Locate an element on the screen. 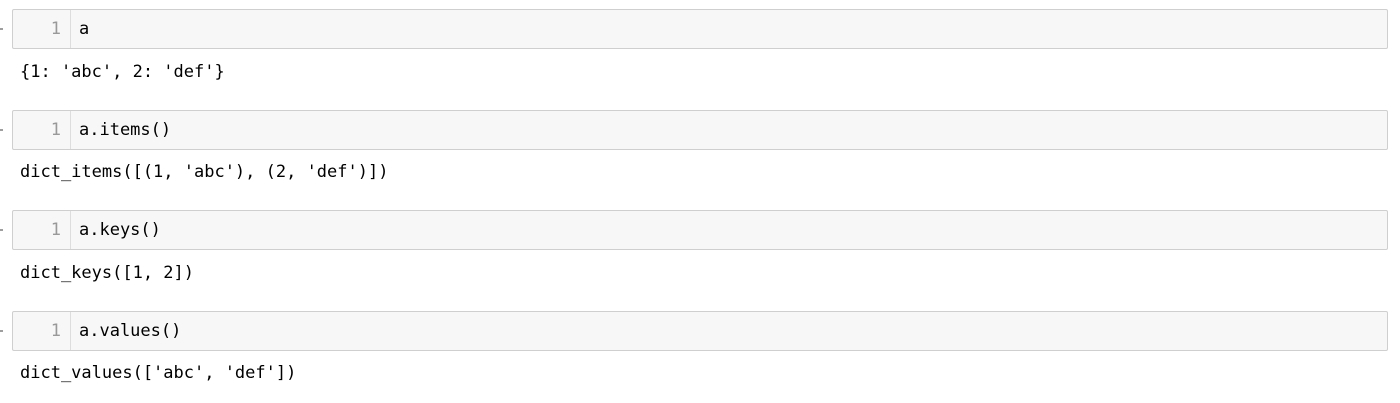  code-input-1: 1 a is located at coordinates (700, 29).